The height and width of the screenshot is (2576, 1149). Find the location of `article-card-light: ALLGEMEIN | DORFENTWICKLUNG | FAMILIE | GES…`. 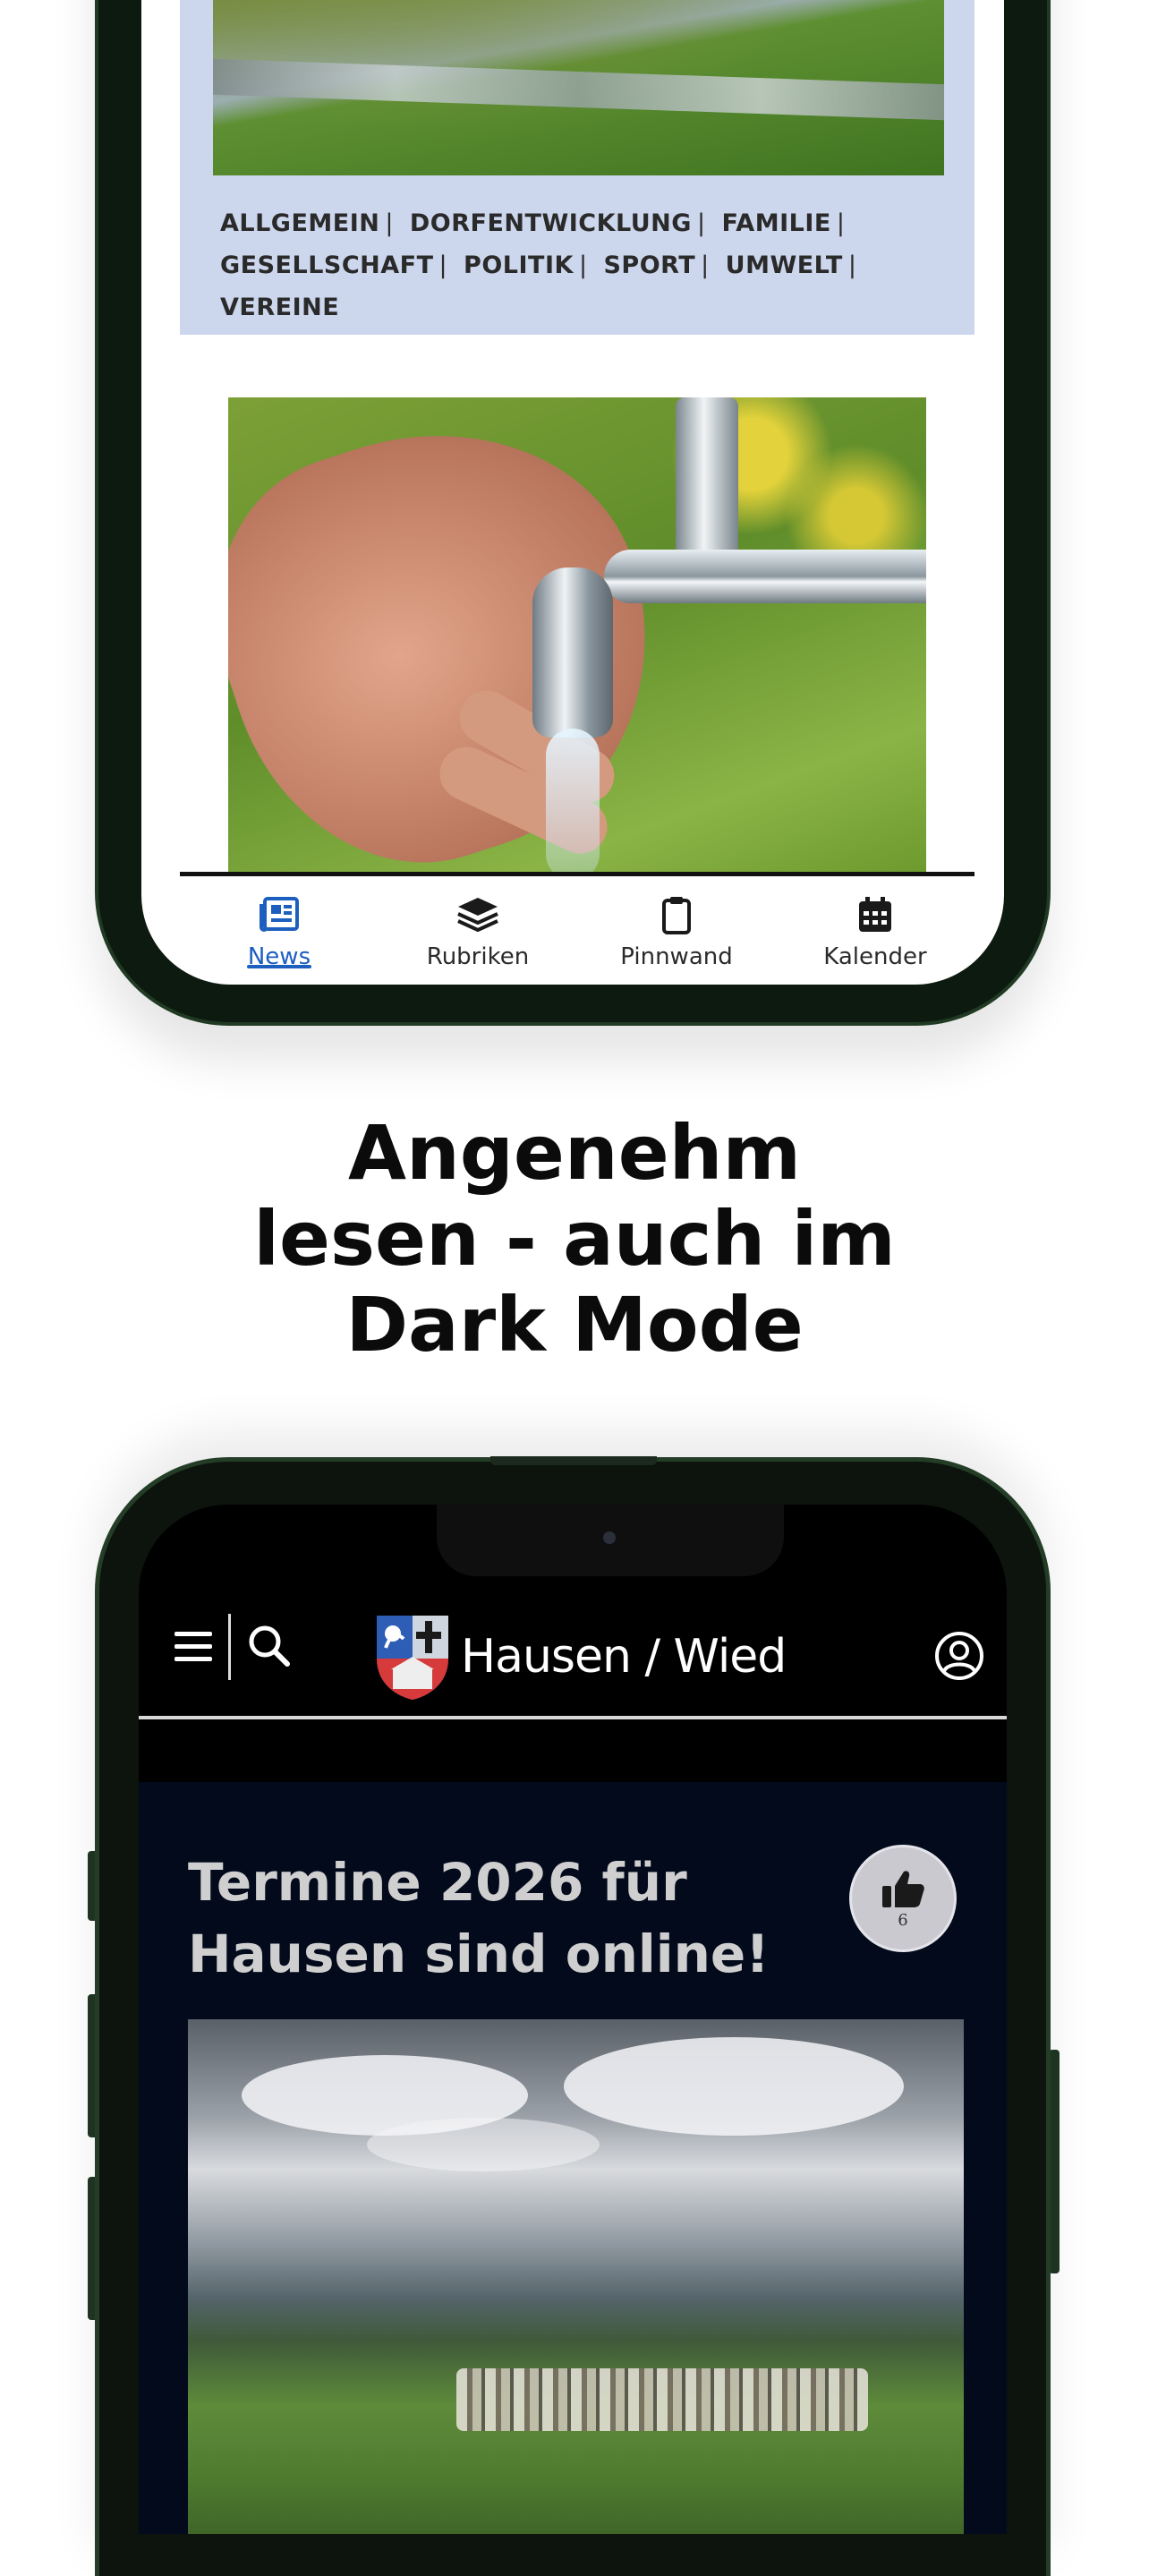

article-card-light: ALLGEMEIN | DORFENTWICKLUNG | FAMILIE | GES… is located at coordinates (577, 167).